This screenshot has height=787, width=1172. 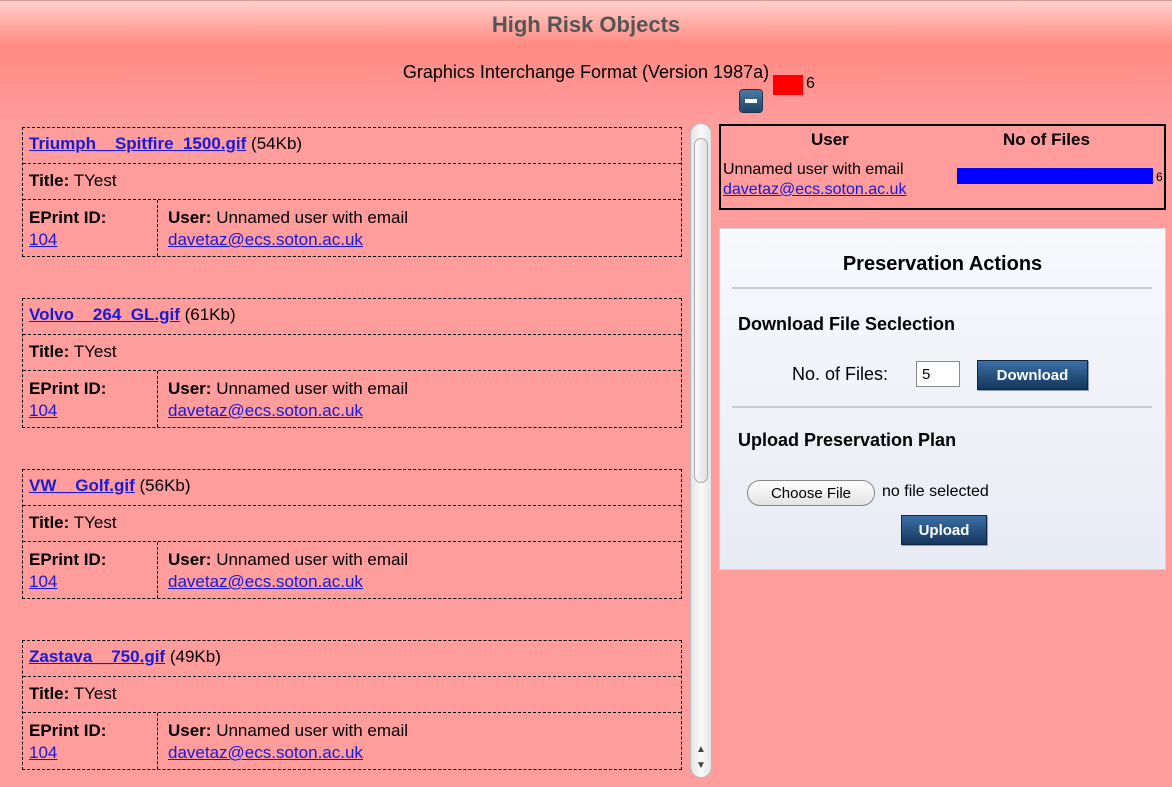 What do you see at coordinates (751, 101) in the screenshot?
I see `collapse-icon` at bounding box center [751, 101].